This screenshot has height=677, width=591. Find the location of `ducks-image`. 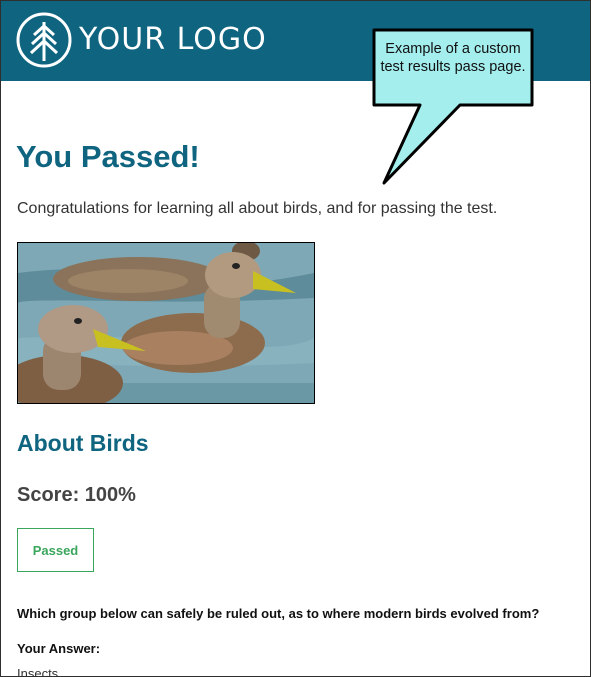

ducks-image is located at coordinates (166, 323).